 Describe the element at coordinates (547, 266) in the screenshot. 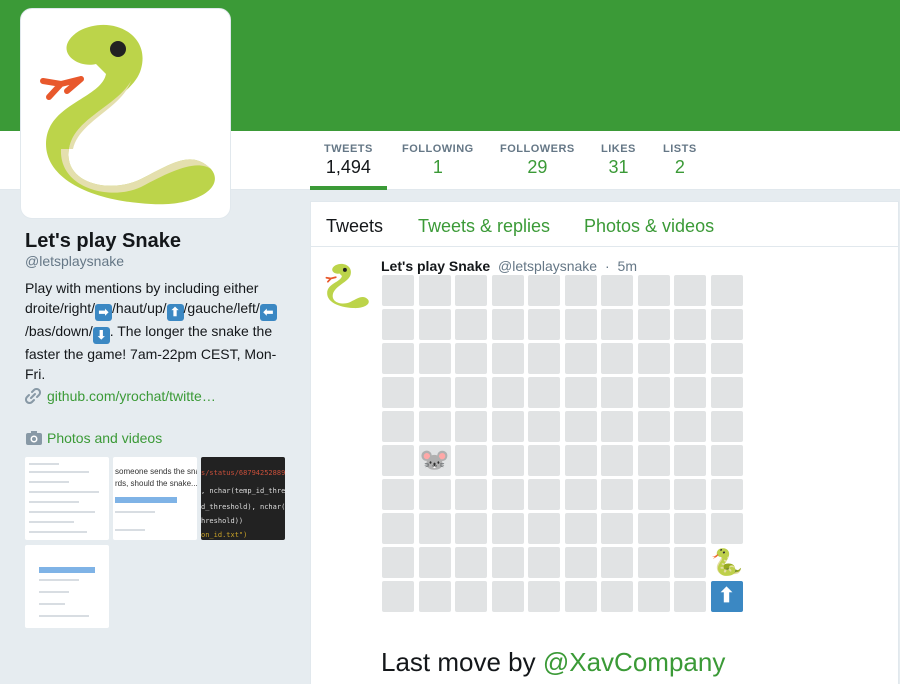

I see `tweet-author-handle: @letsplaysnake` at that location.